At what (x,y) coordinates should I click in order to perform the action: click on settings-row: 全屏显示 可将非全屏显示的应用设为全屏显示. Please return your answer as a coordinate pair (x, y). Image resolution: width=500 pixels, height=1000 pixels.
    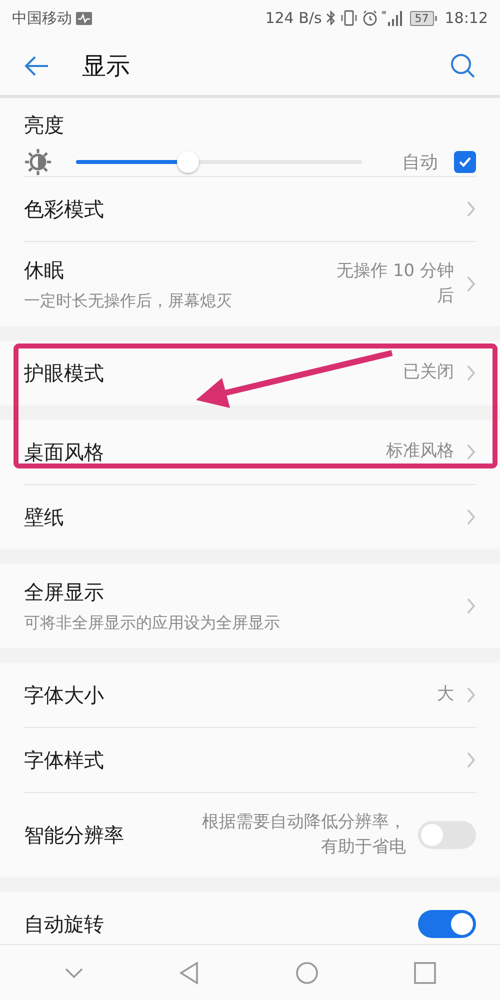
    Looking at the image, I should click on (250, 606).